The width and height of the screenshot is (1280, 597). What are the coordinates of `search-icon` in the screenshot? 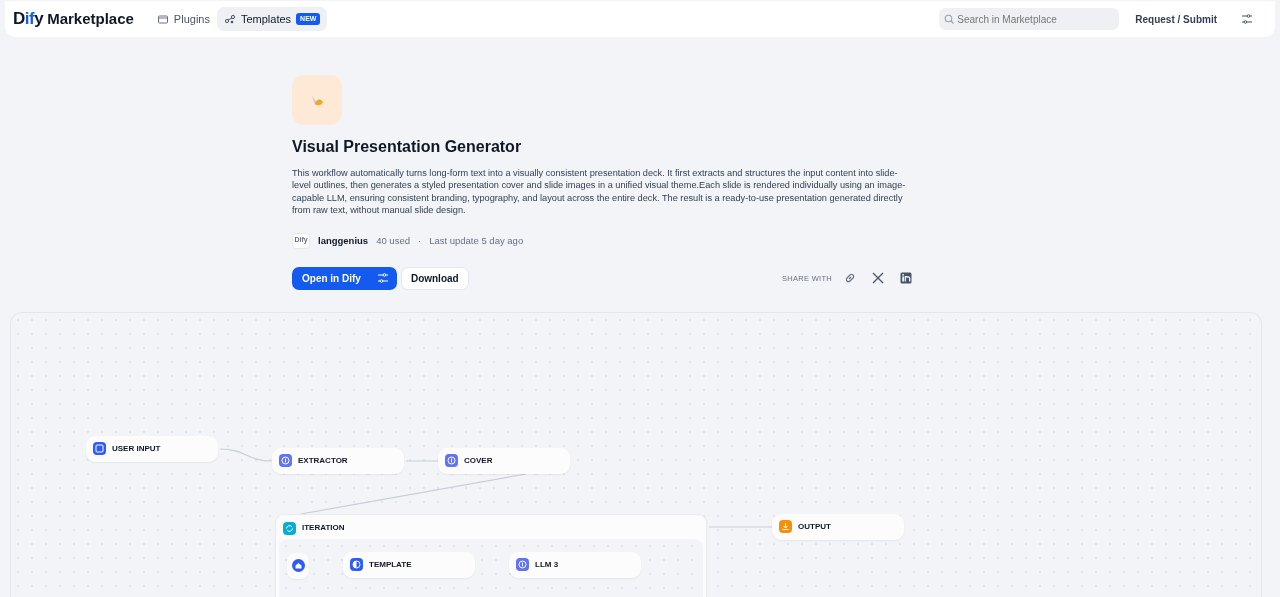 It's located at (949, 19).